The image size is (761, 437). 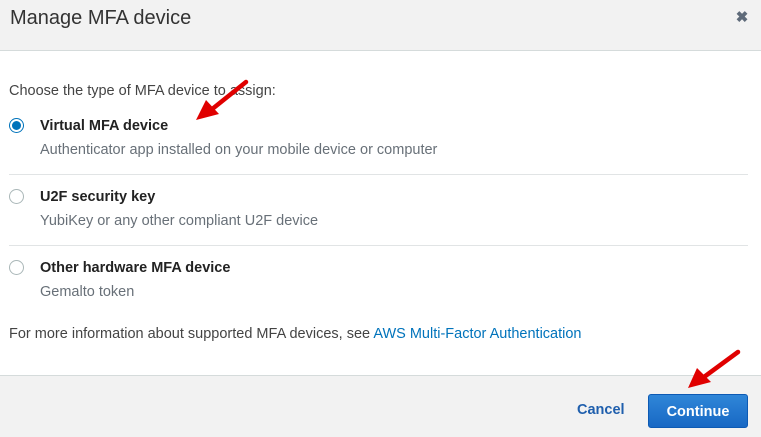 I want to click on option-hardware-mfa: Other hardware MFA device Gemalto token, so click(x=378, y=288).